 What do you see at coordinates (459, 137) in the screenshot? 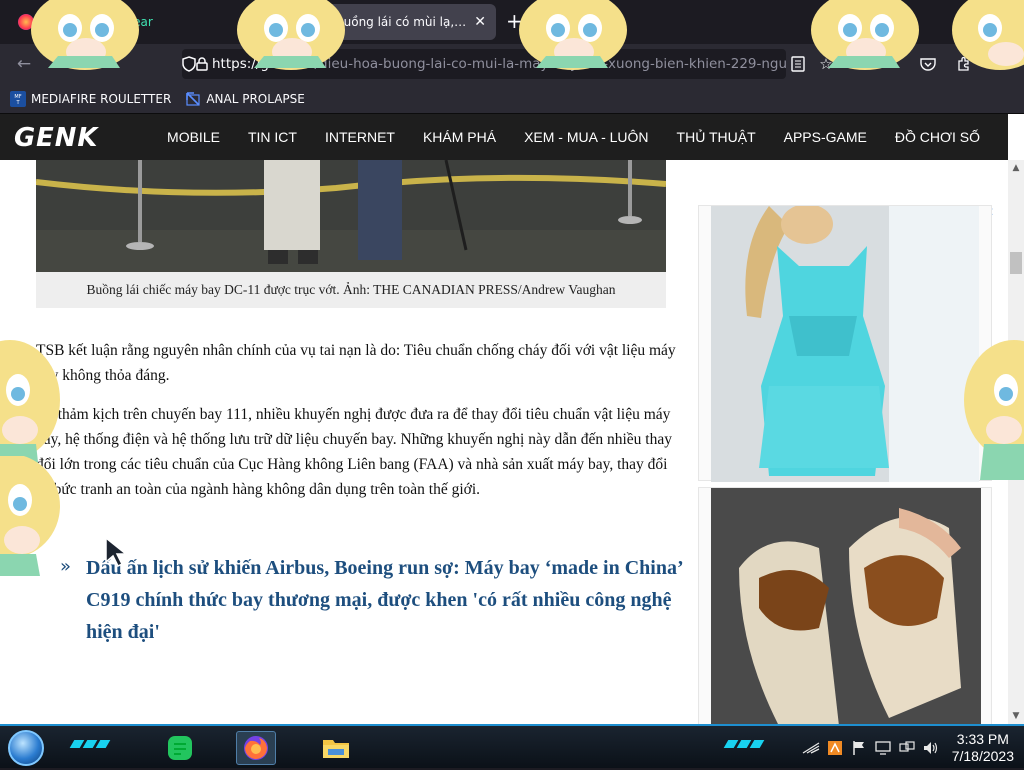
I see `menu-item-kham-pha: KHÁM PHÁ` at bounding box center [459, 137].